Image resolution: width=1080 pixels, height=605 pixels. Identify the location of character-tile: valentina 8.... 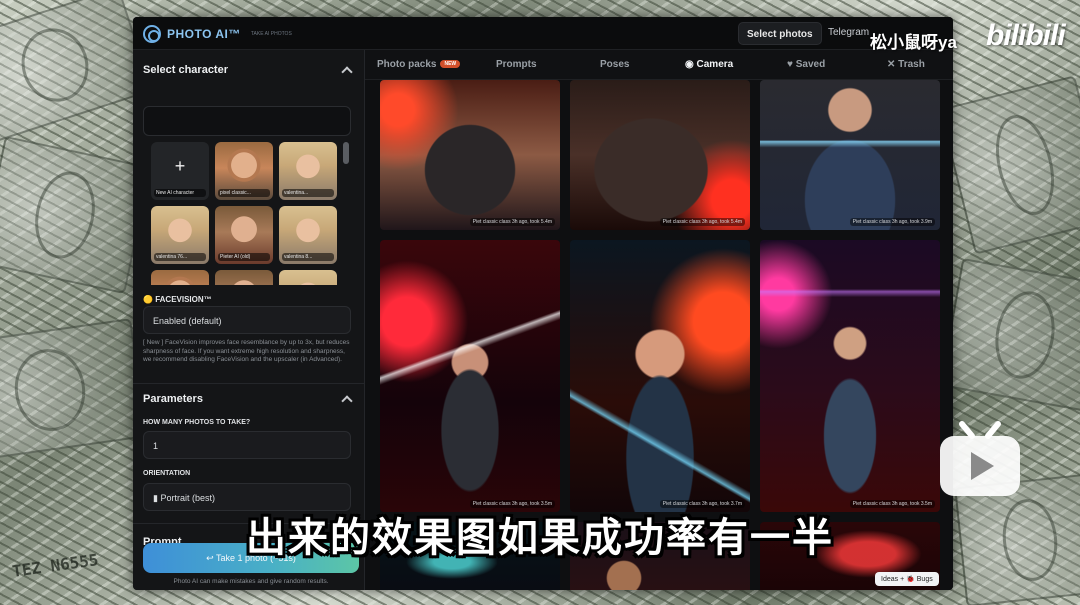
(308, 235).